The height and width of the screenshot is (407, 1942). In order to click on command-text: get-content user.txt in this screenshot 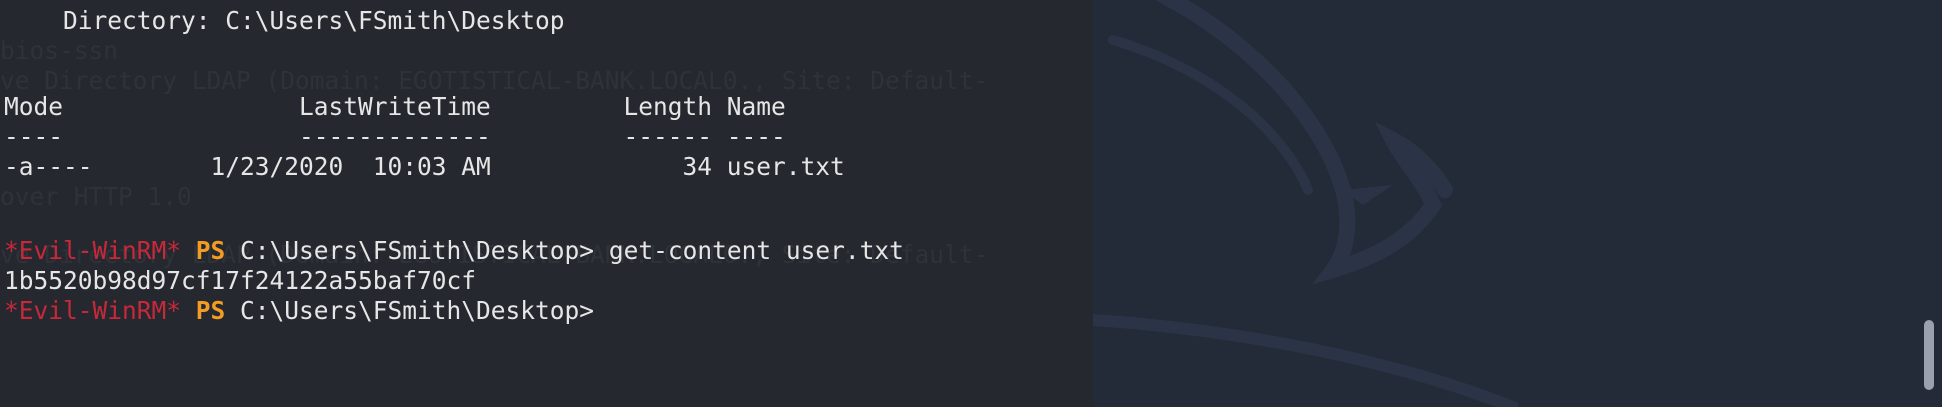, I will do `click(749, 250)`.